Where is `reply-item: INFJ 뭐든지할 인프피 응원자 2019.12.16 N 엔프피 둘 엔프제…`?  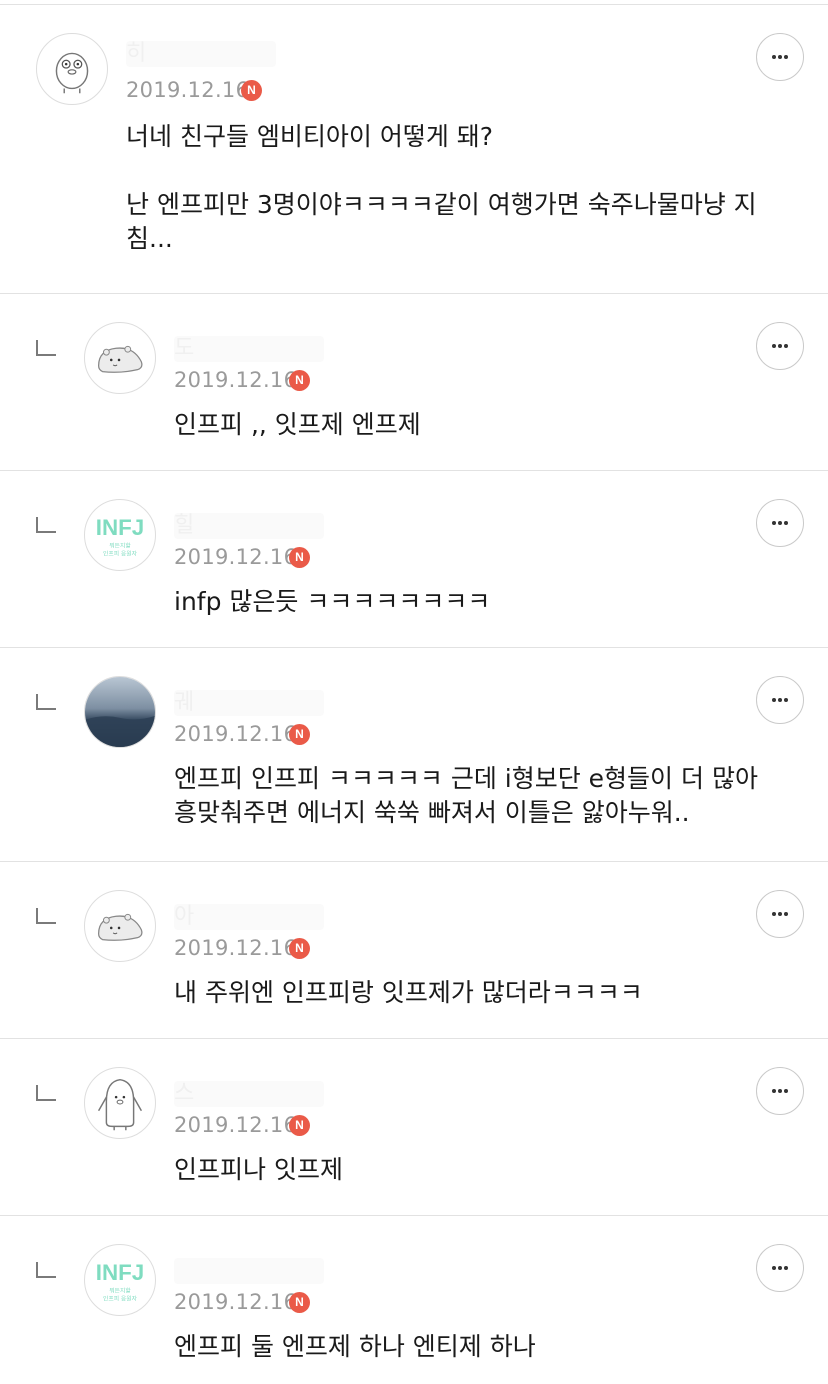 reply-item: INFJ 뭐든지할 인프피 응원자 2019.12.16 N 엔프피 둘 엔프제… is located at coordinates (414, 1300).